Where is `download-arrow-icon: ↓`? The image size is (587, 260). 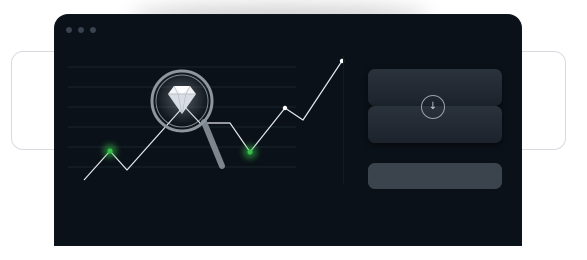
download-arrow-icon: ↓ is located at coordinates (433, 107).